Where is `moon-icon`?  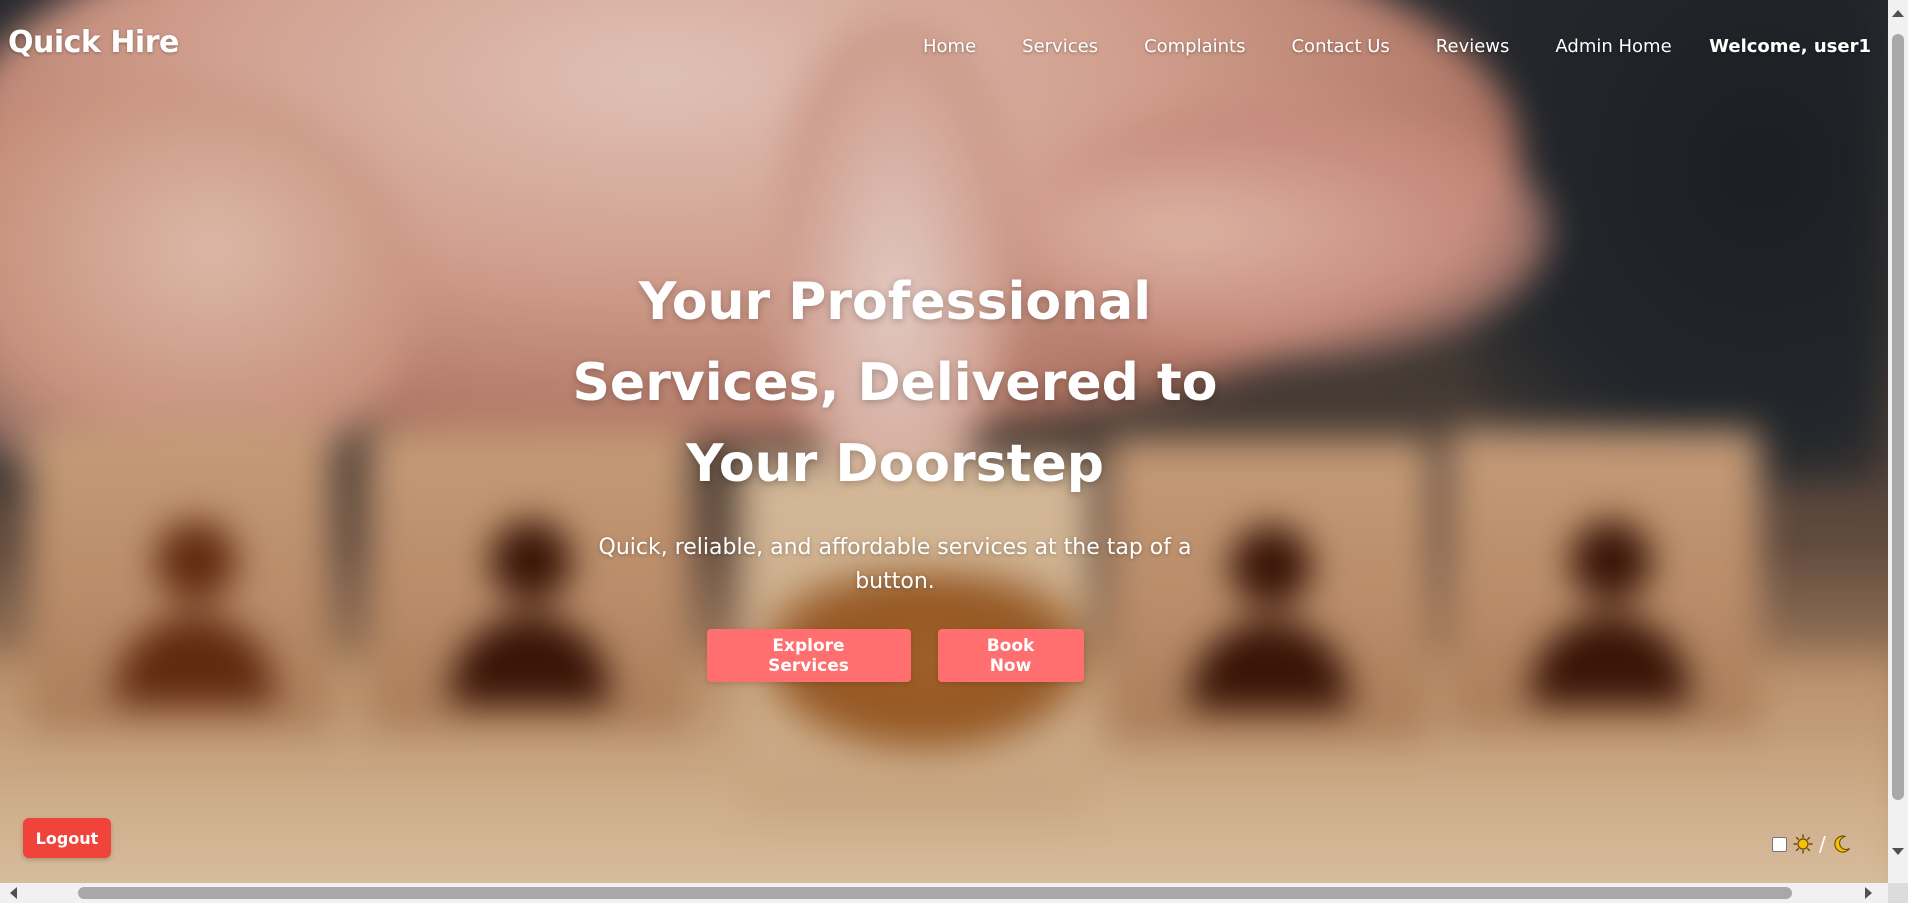
moon-icon is located at coordinates (1842, 844).